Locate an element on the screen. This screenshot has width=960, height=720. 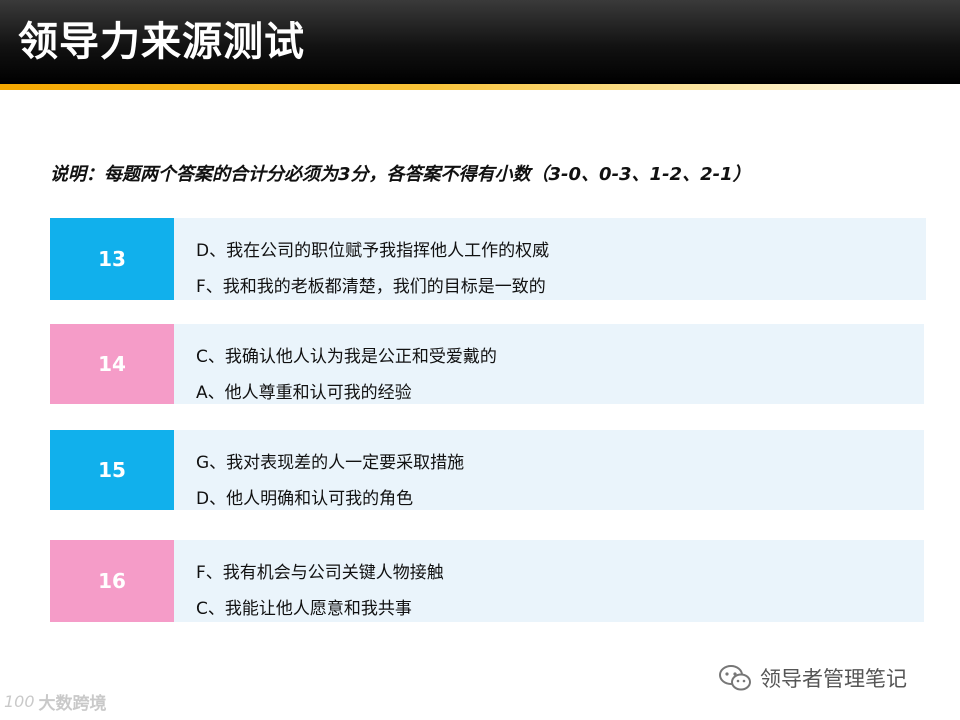
brand-watermark: 100 大数跨境 is located at coordinates (55, 701).